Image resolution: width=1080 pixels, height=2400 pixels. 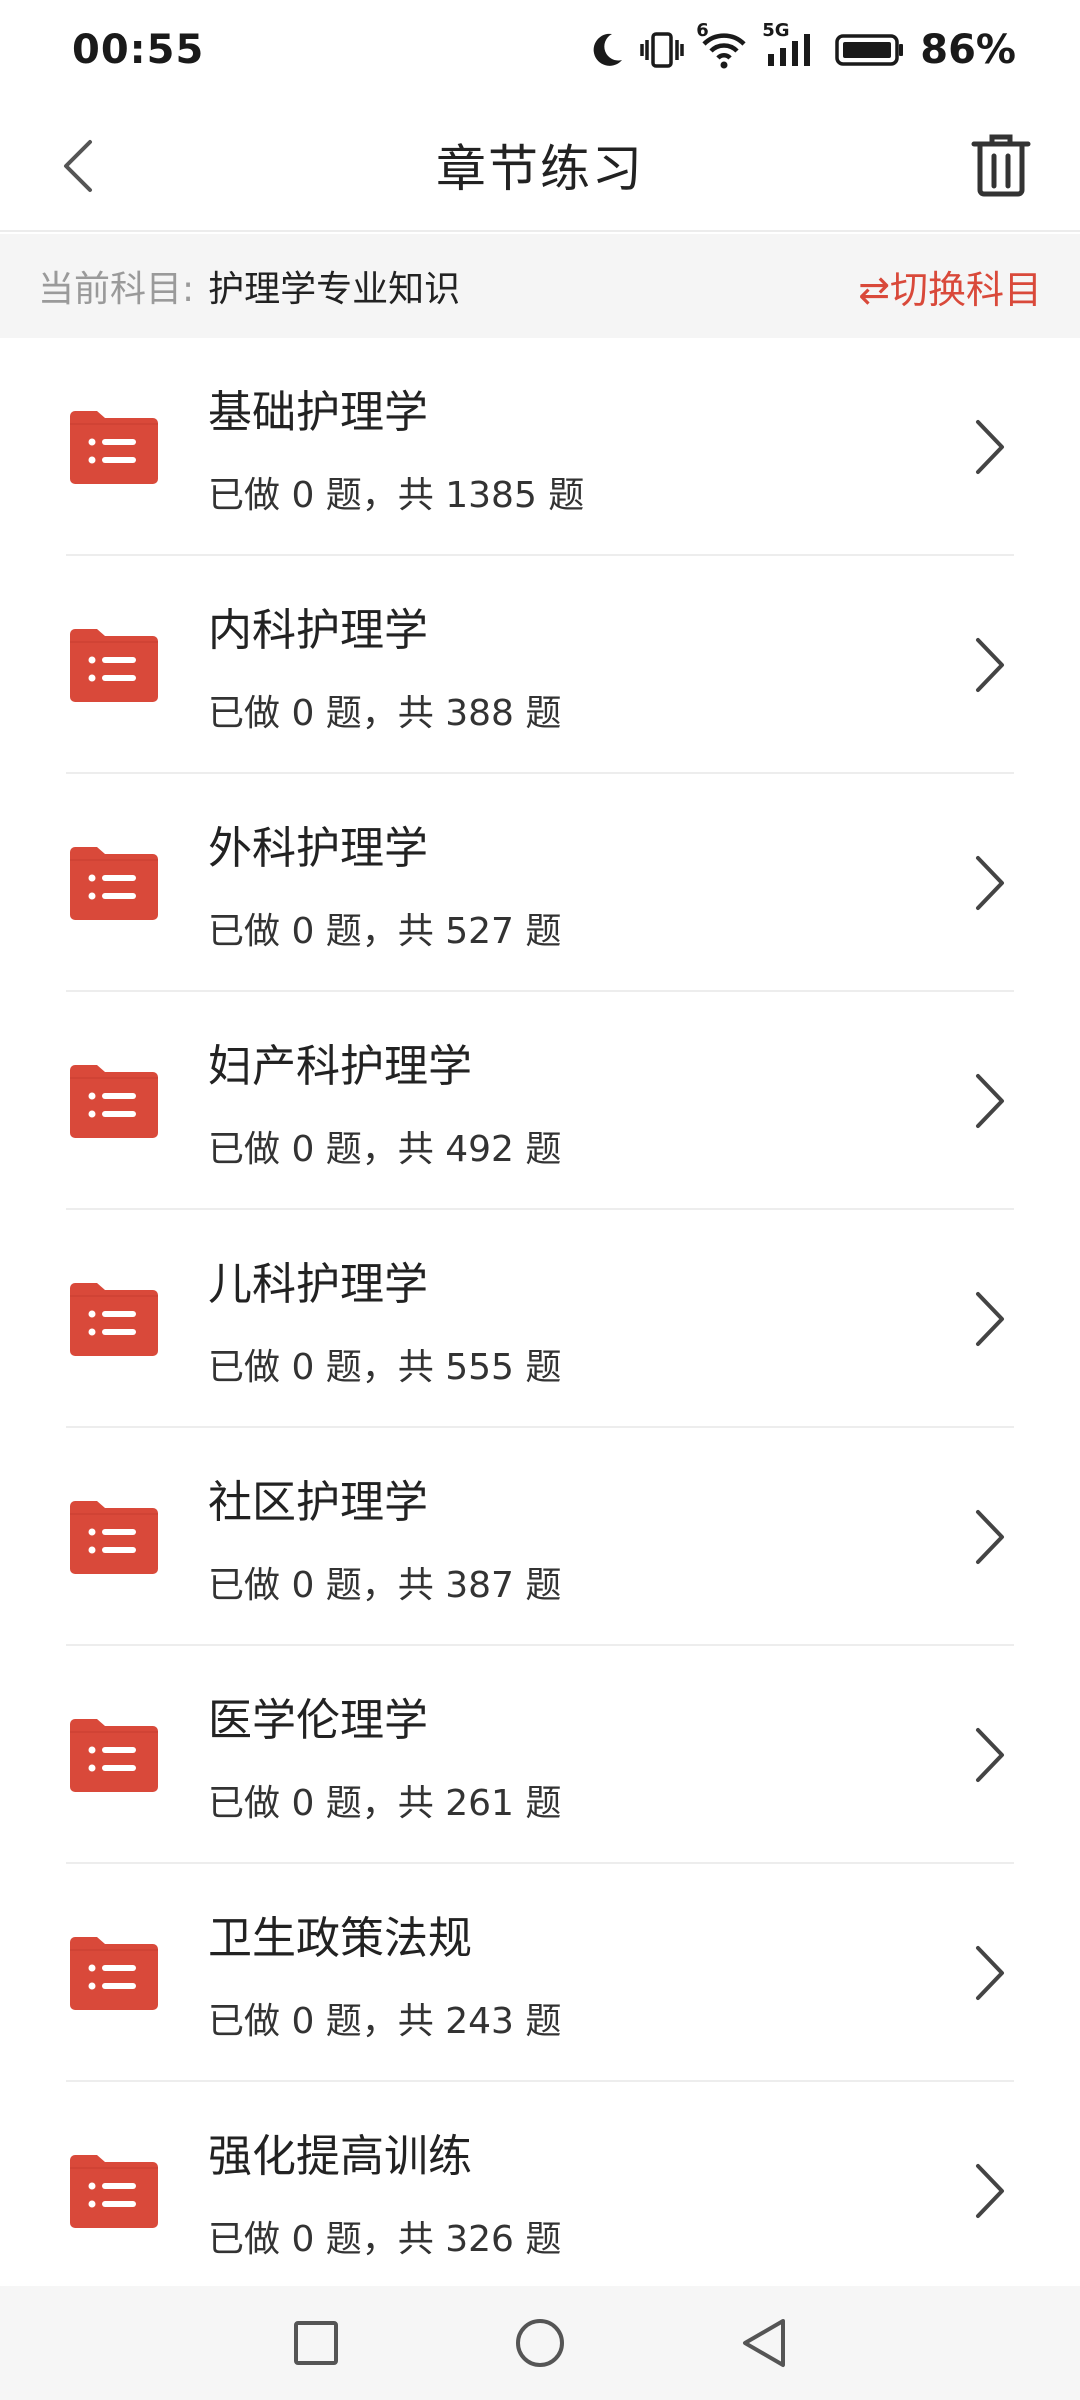 What do you see at coordinates (318, 412) in the screenshot?
I see `chapter-title: 基础护理学` at bounding box center [318, 412].